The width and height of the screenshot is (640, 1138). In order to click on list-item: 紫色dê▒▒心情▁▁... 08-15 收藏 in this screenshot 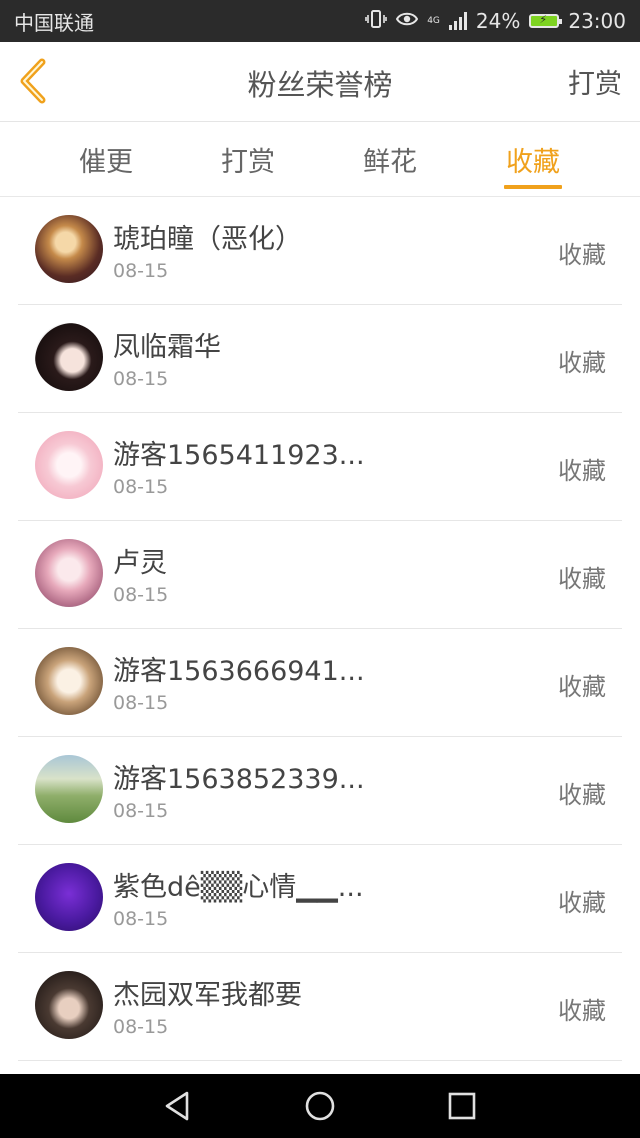, I will do `click(320, 899)`.